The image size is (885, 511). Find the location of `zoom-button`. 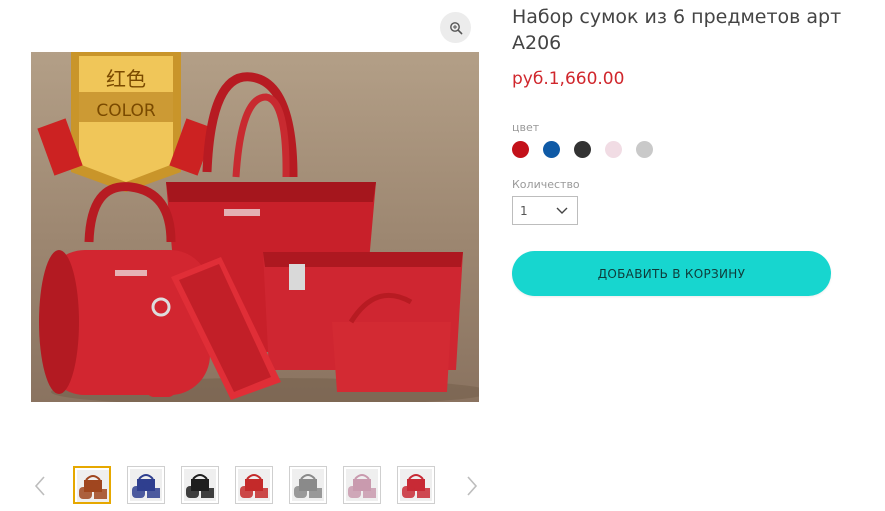

zoom-button is located at coordinates (455, 27).